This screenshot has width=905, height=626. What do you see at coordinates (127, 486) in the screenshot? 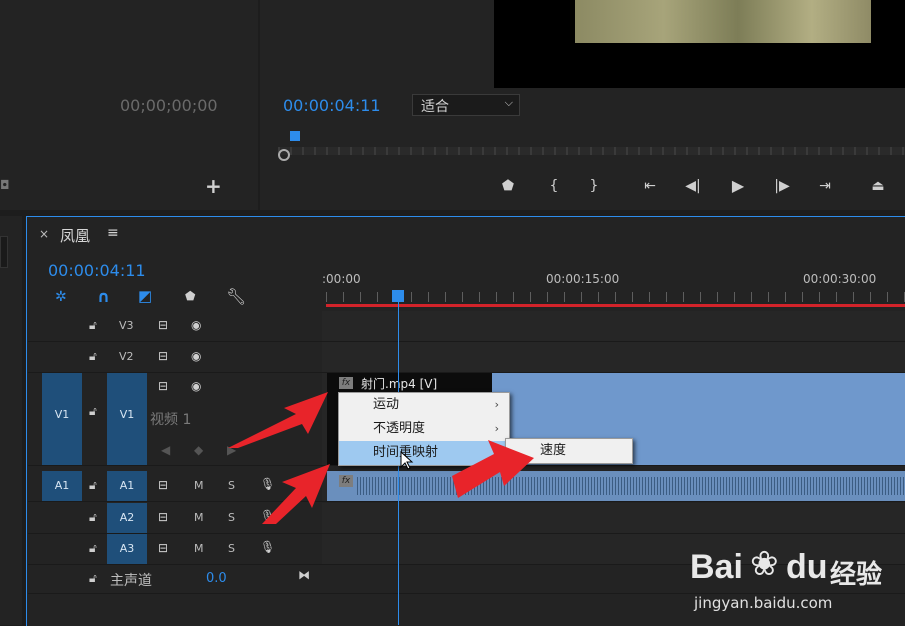
I see `track-target-a1: A1` at bounding box center [127, 486].